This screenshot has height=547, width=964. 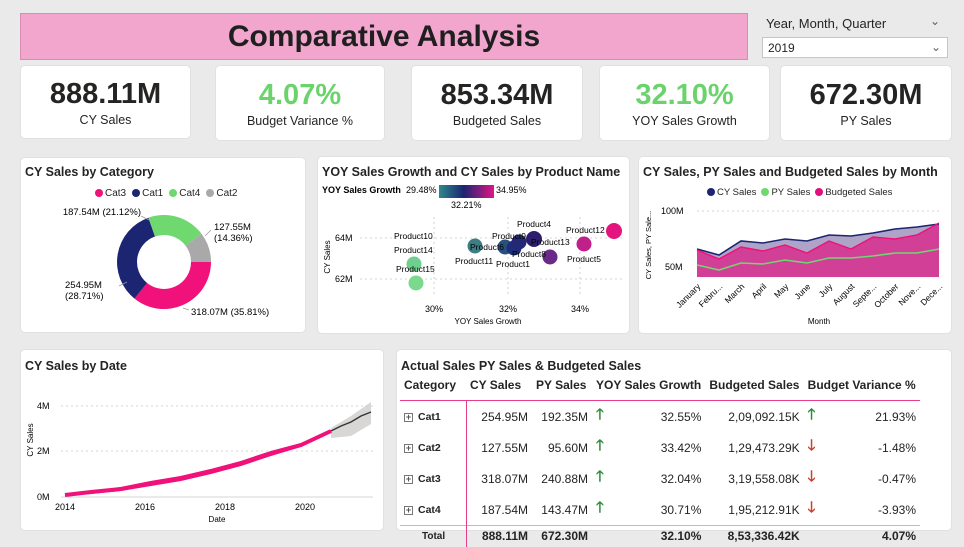 What do you see at coordinates (497, 120) in the screenshot?
I see `kpi-label: Budgeted Sales` at bounding box center [497, 120].